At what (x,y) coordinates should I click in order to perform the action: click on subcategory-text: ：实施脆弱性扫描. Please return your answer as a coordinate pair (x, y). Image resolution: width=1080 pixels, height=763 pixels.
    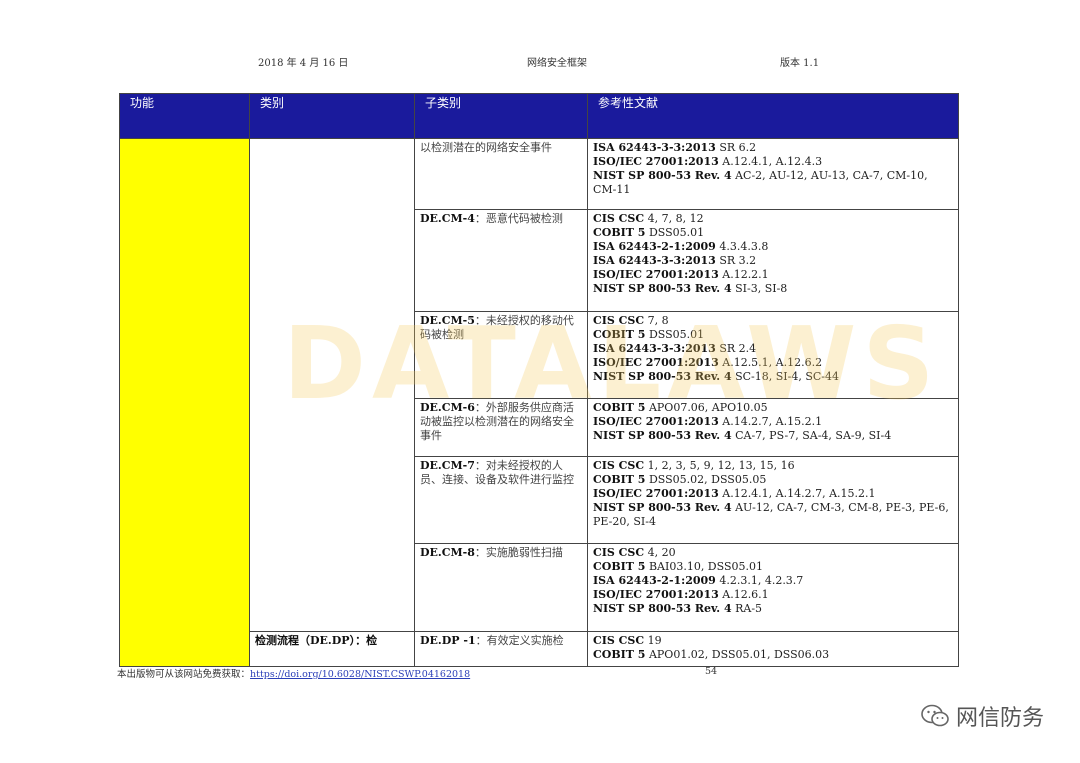
    Looking at the image, I should click on (518, 552).